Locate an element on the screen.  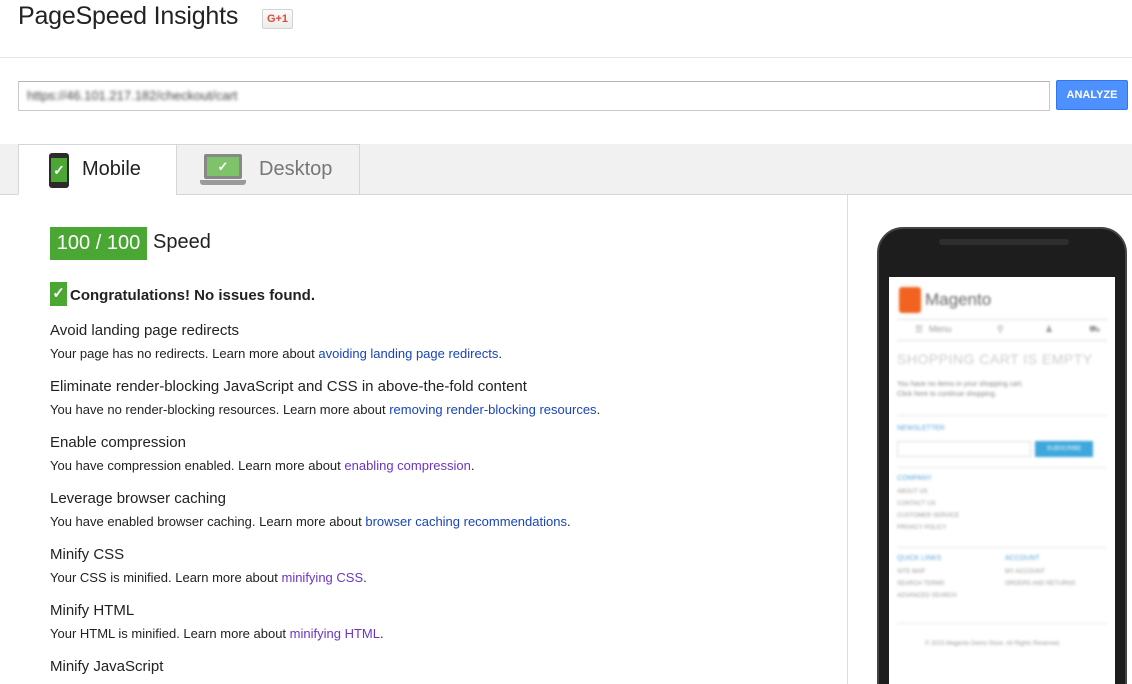
preview-menu-label: Menu is located at coordinates (940, 329).